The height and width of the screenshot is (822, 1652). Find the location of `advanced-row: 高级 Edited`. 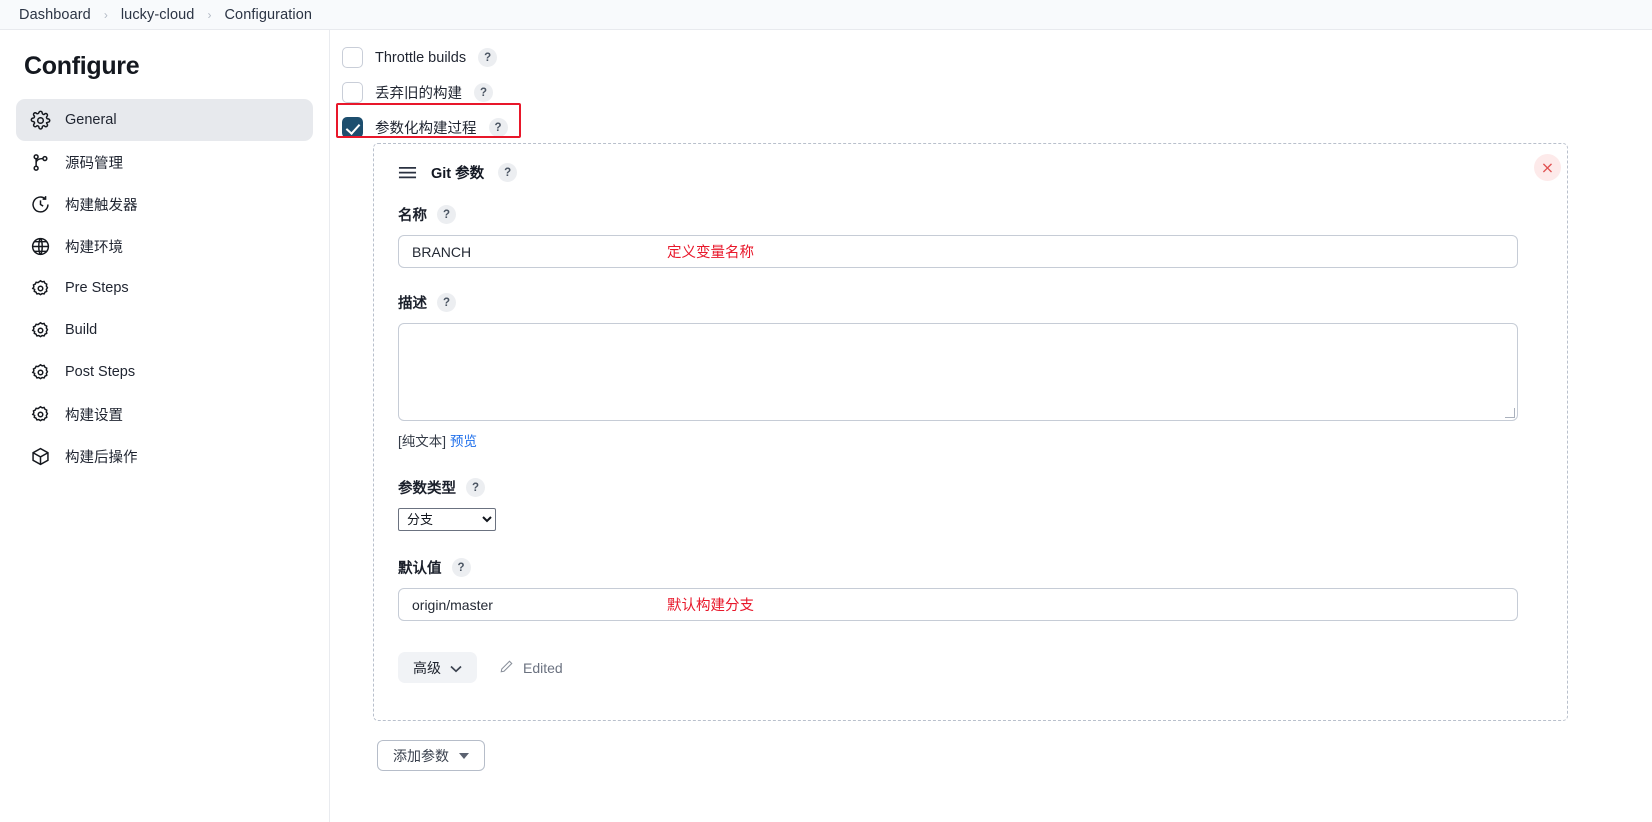

advanced-row: 高级 Edited is located at coordinates (973, 667).